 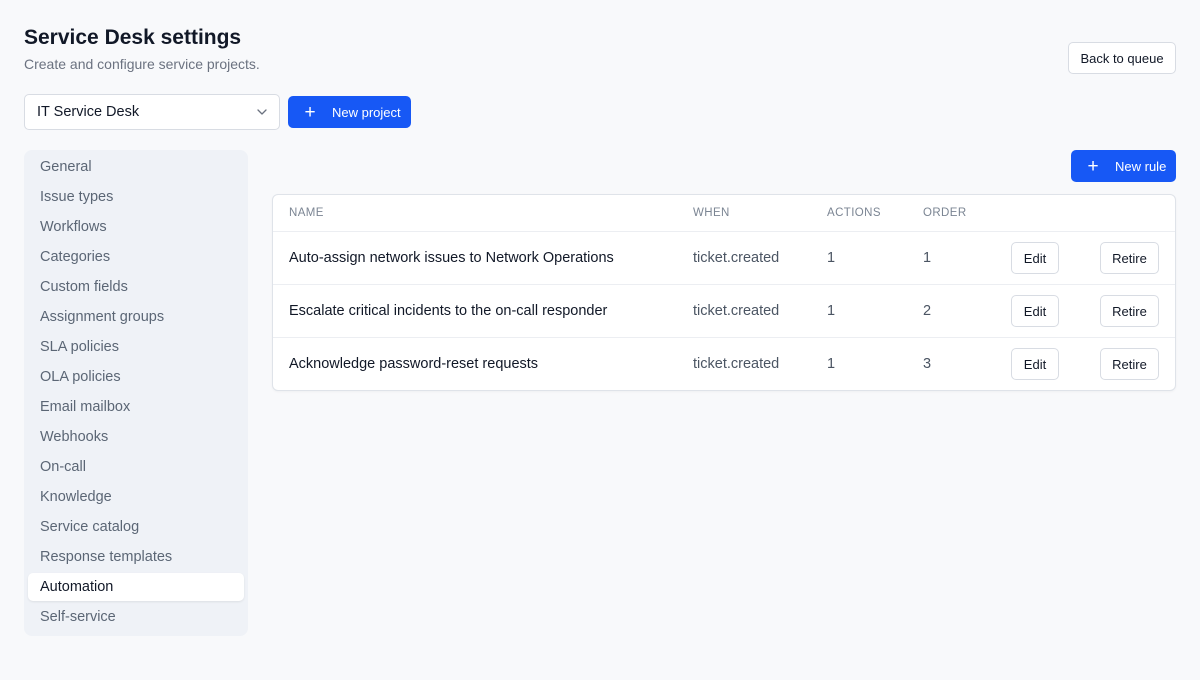 What do you see at coordinates (945, 213) in the screenshot?
I see `column-header-order: ORDER` at bounding box center [945, 213].